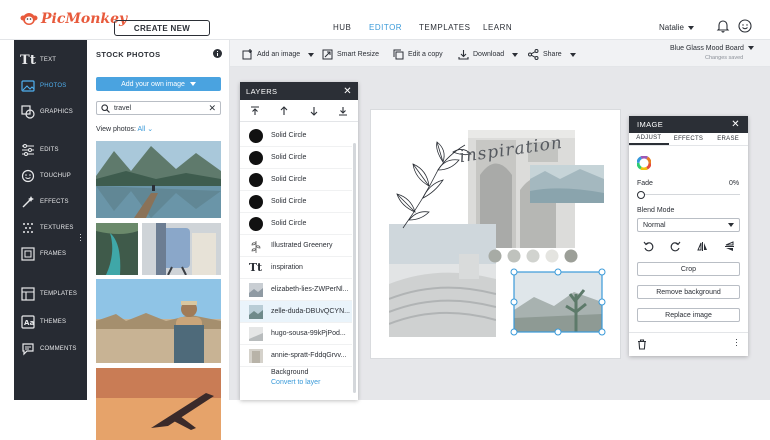  Describe the element at coordinates (641, 195) in the screenshot. I see `slider-handle` at that location.